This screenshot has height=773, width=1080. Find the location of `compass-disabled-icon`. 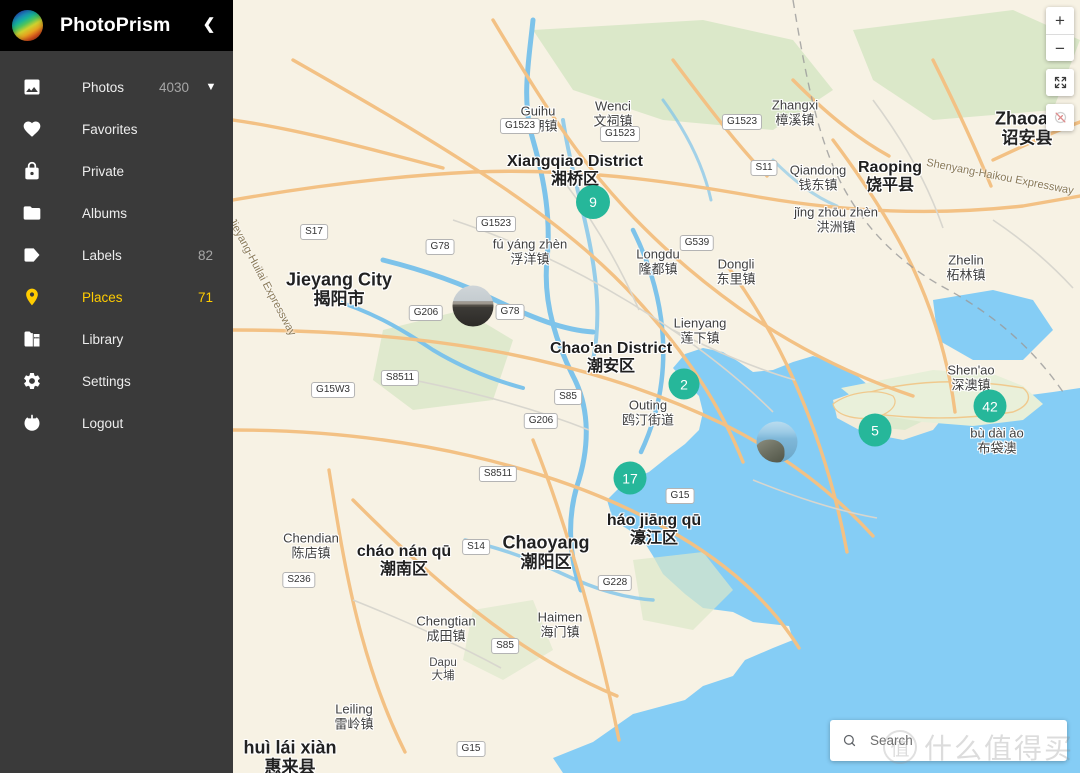

compass-disabled-icon is located at coordinates (1060, 117).